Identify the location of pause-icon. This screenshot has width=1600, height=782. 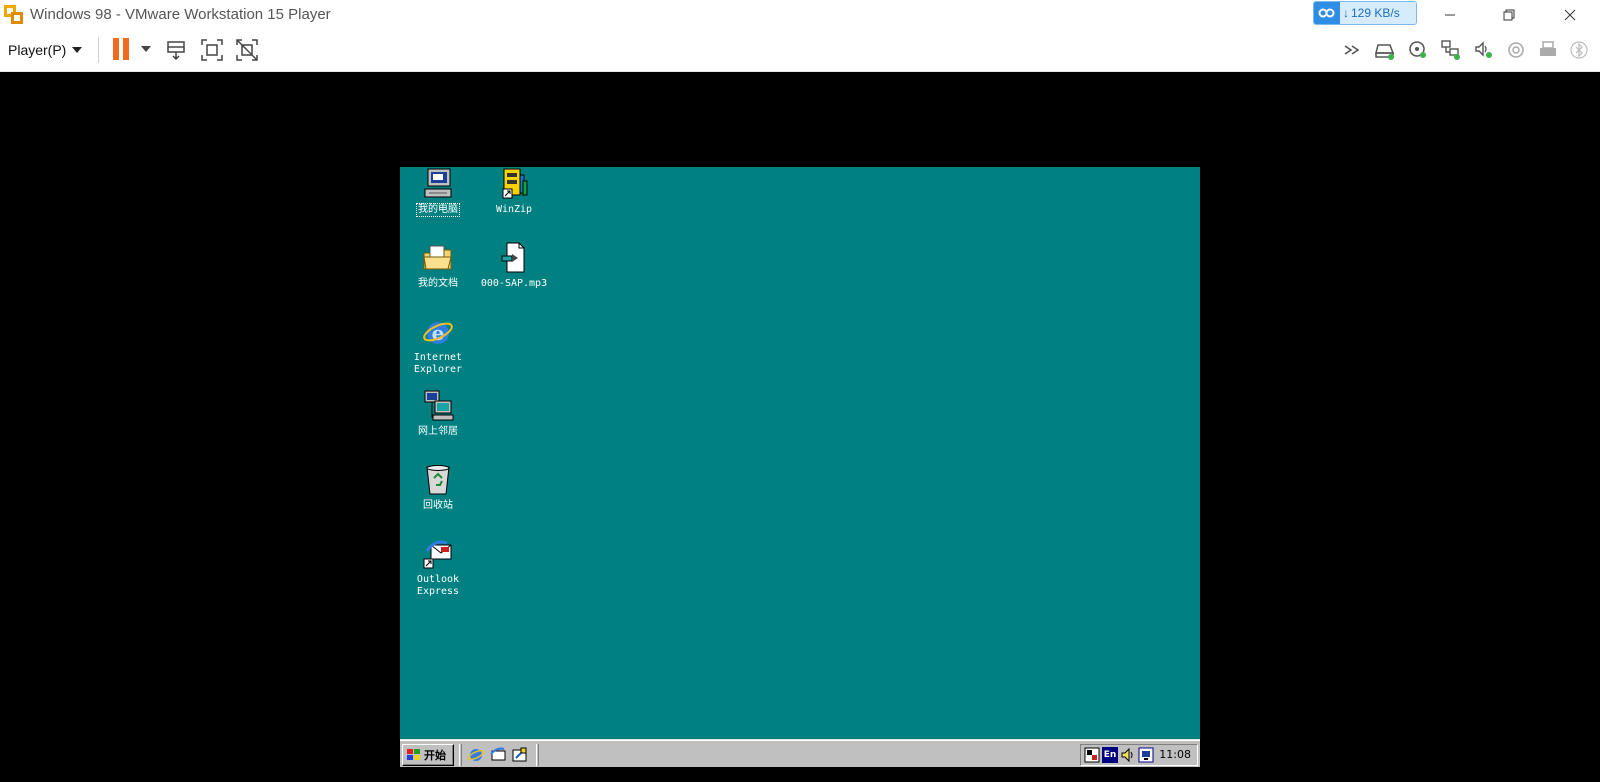
(116, 49).